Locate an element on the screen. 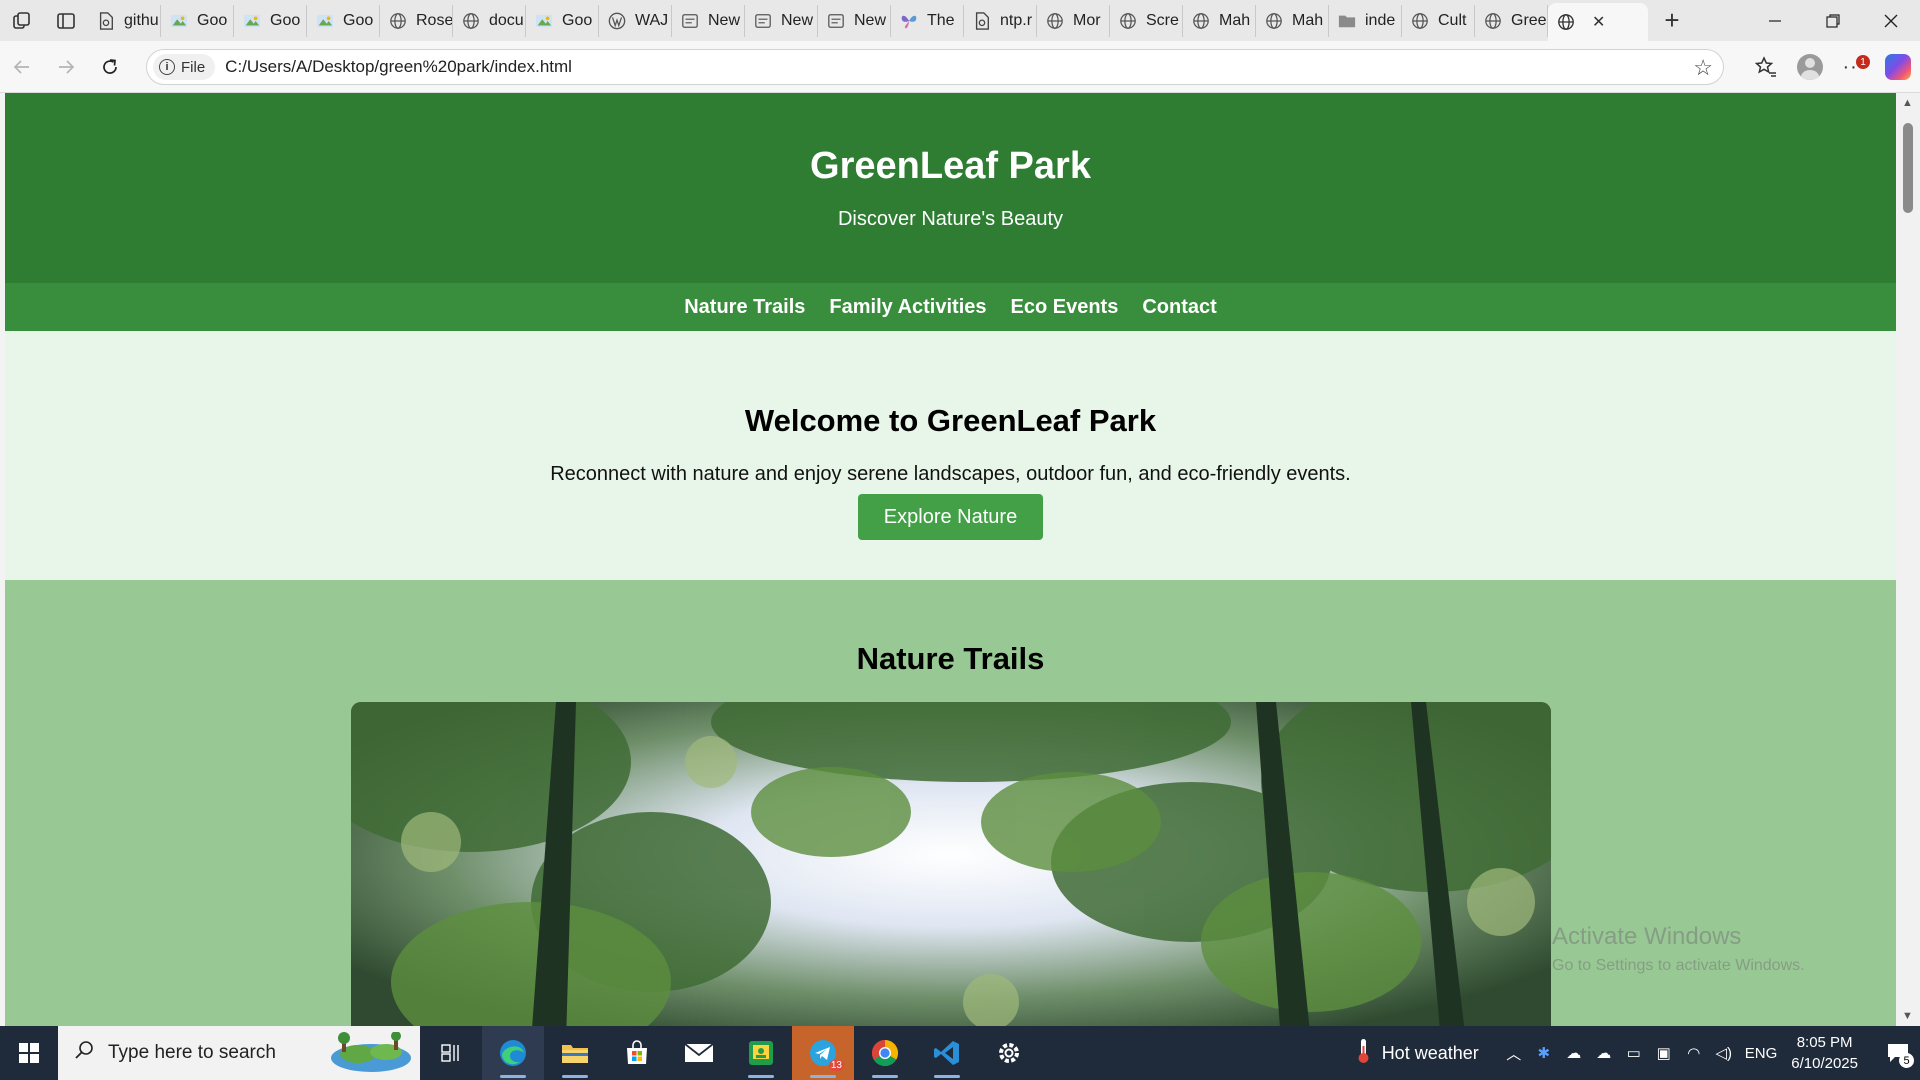 This screenshot has height=1080, width=1920. tab-19: Cult is located at coordinates (1438, 20).